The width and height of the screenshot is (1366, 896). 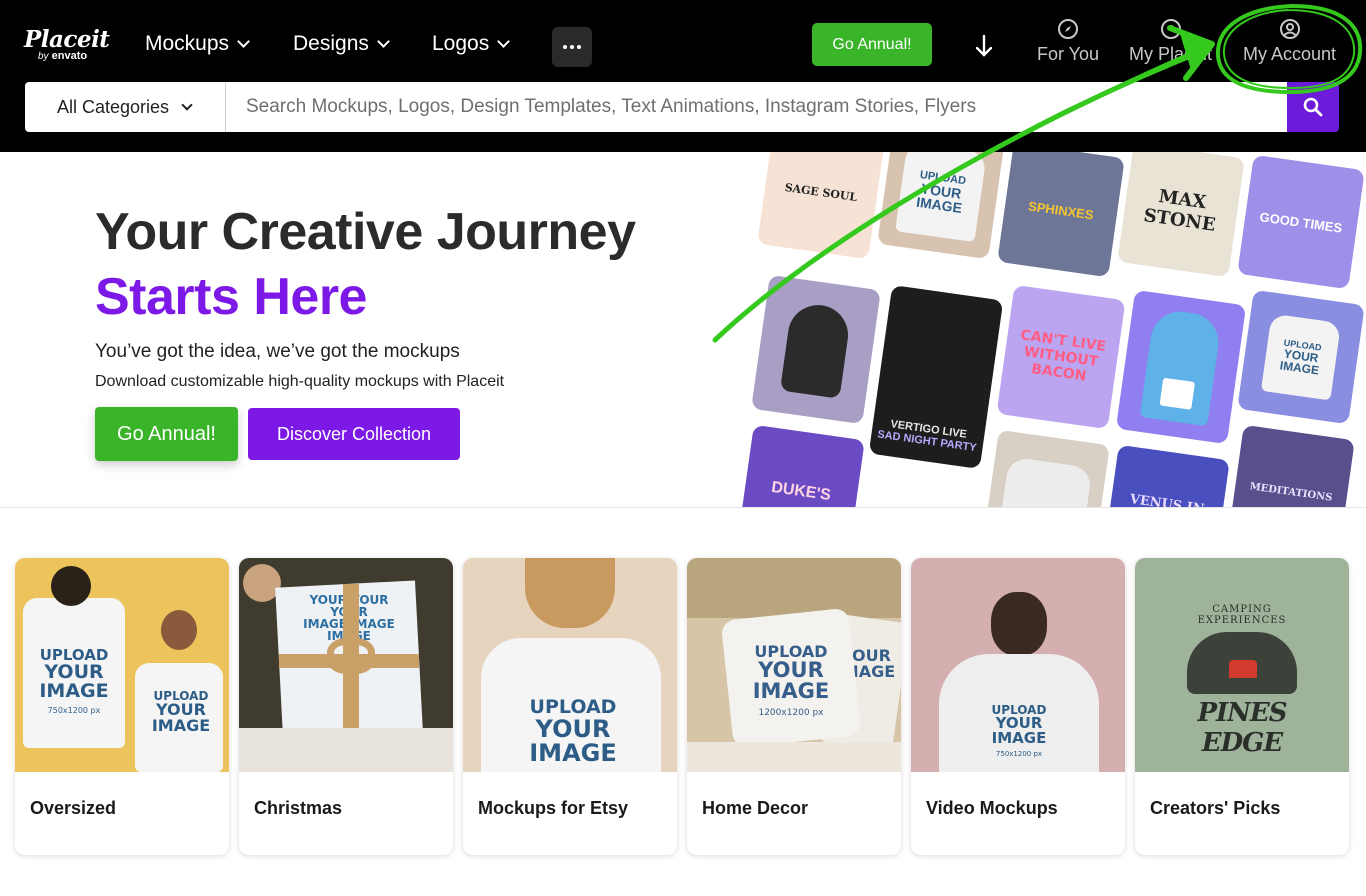 I want to click on nav-logos: Logos, so click(x=471, y=44).